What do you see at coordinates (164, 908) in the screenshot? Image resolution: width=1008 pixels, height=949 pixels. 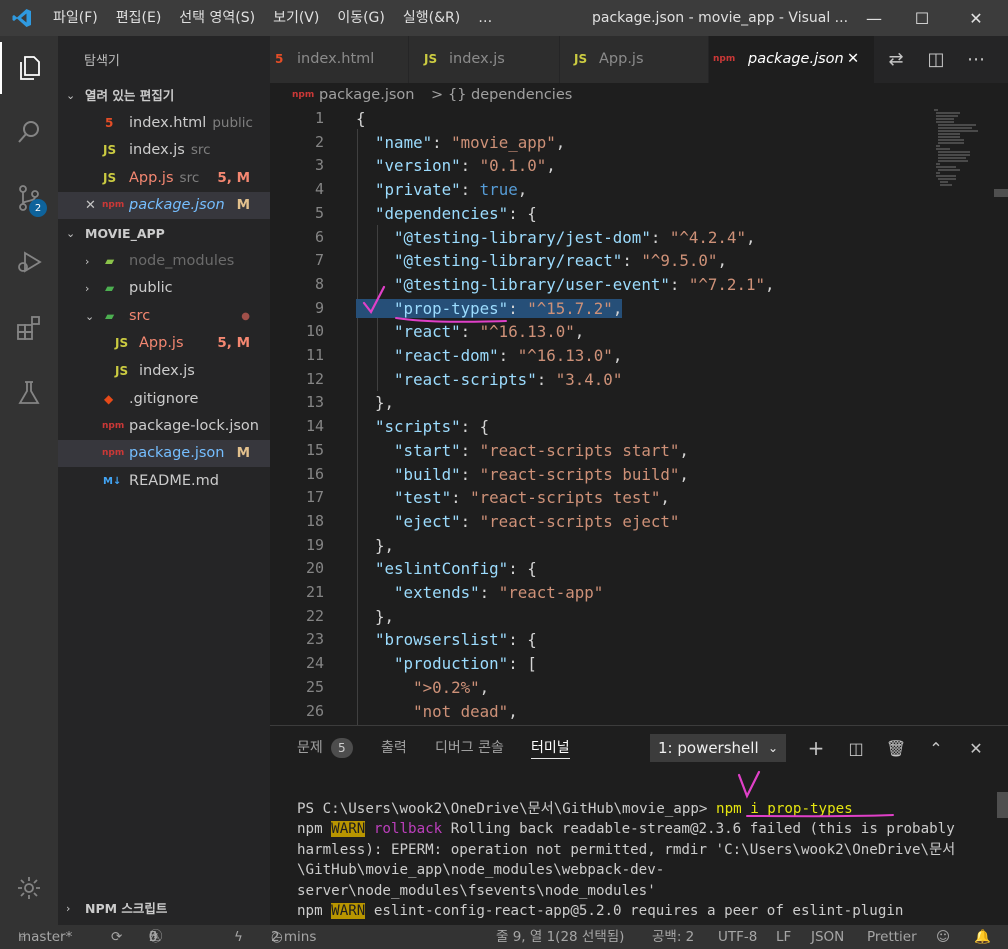 I see `npm-scripts-header: › NPM 스크립트` at bounding box center [164, 908].